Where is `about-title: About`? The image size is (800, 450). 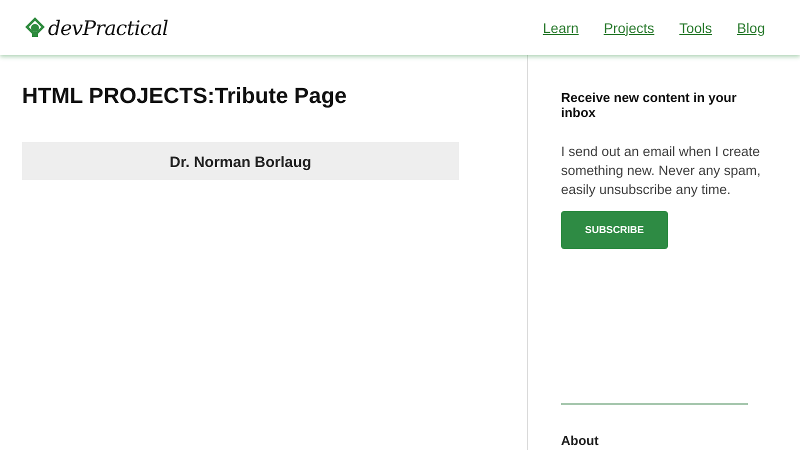
about-title: About is located at coordinates (580, 440).